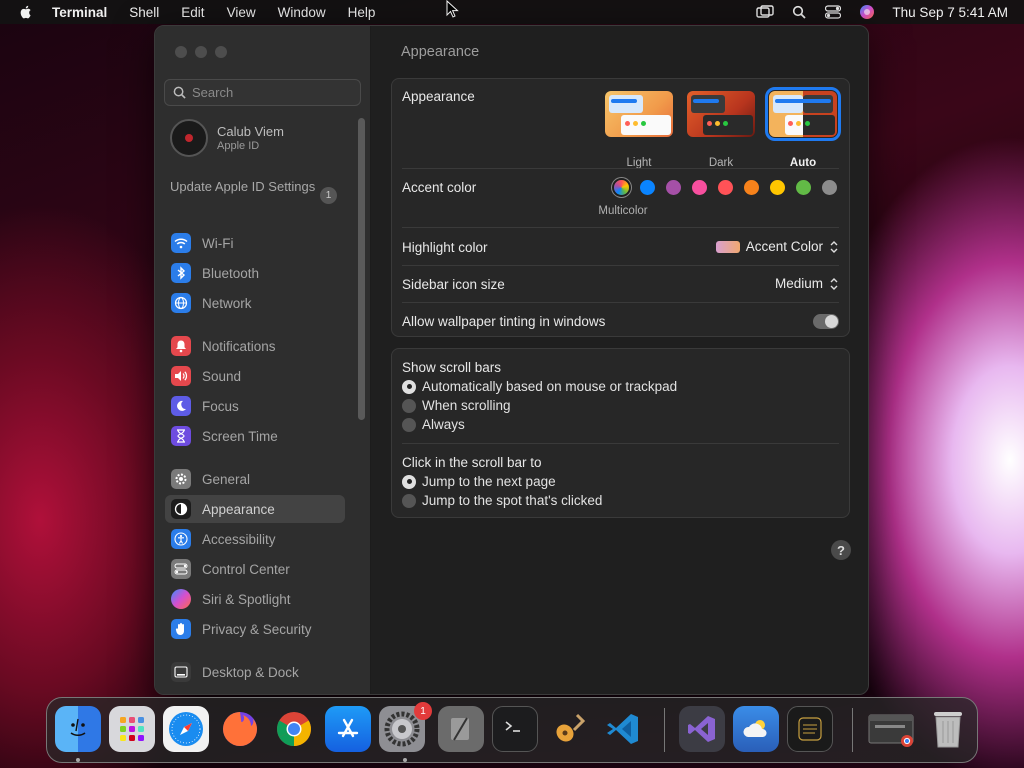 This screenshot has width=1024, height=768. What do you see at coordinates (647, 187) in the screenshot?
I see `accent-blue-swatch` at bounding box center [647, 187].